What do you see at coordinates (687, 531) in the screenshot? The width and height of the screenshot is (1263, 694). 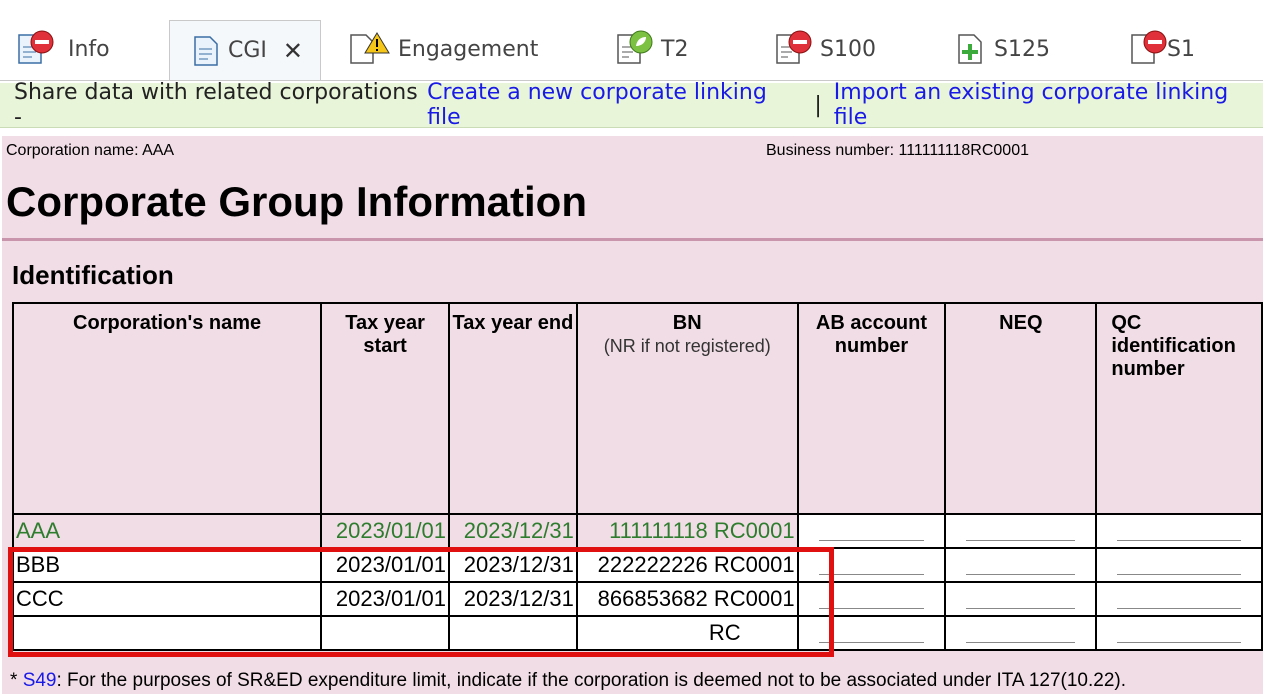 I see `cell-bn: 111111118 RC0001` at bounding box center [687, 531].